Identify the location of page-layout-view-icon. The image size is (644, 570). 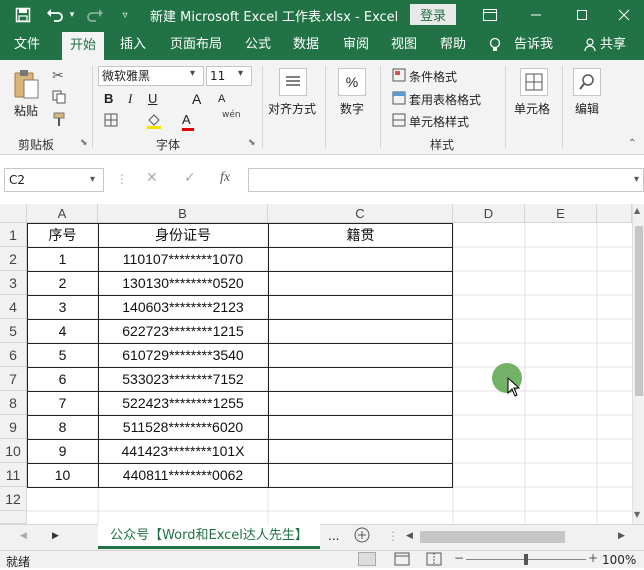
(402, 560).